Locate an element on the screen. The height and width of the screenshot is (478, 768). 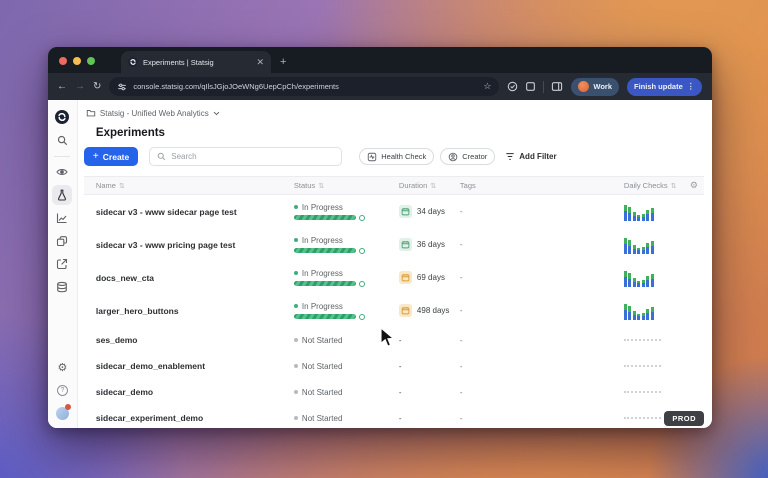
experiment-name: sidecar_experiment_demo is located at coordinates (195, 418).